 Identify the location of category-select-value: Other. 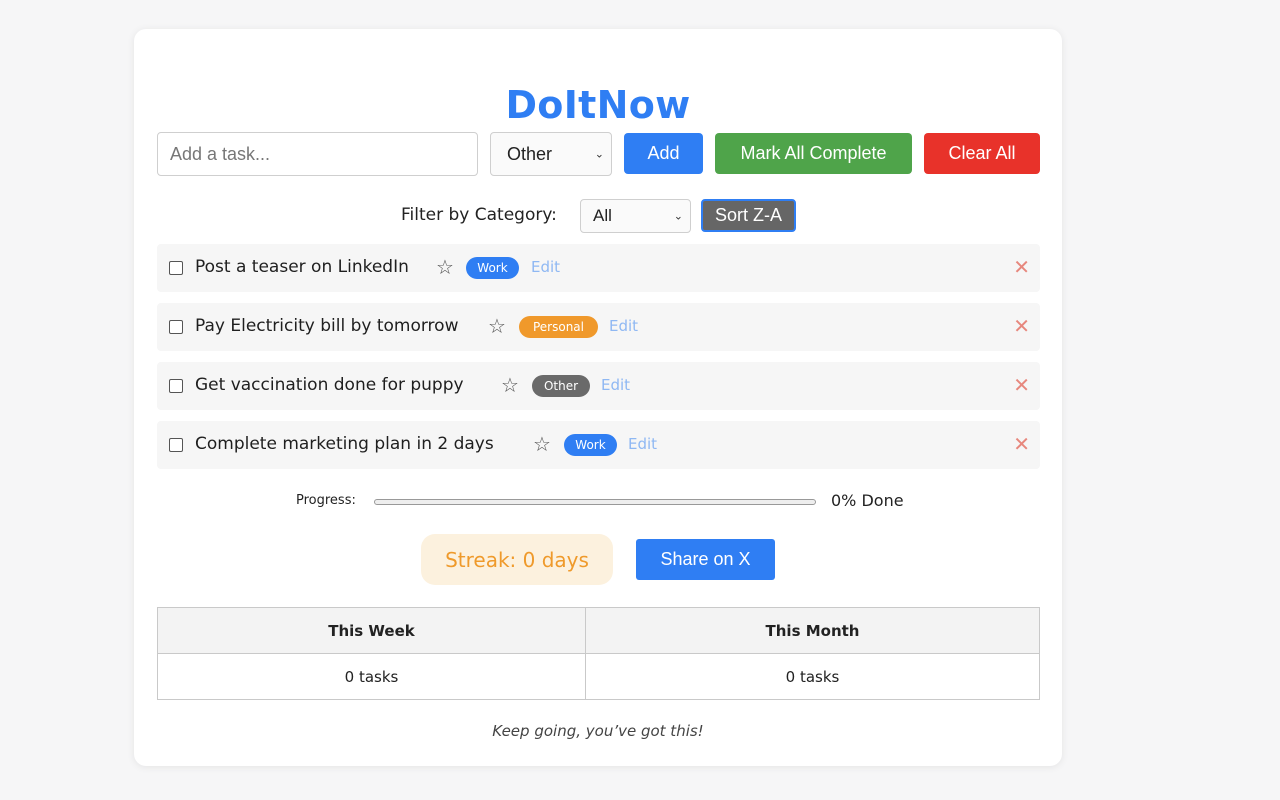
(530, 153).